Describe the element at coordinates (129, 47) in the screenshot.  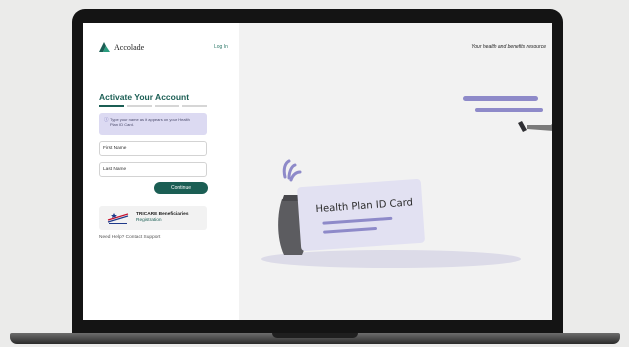
I see `brand-name: Accolade` at that location.